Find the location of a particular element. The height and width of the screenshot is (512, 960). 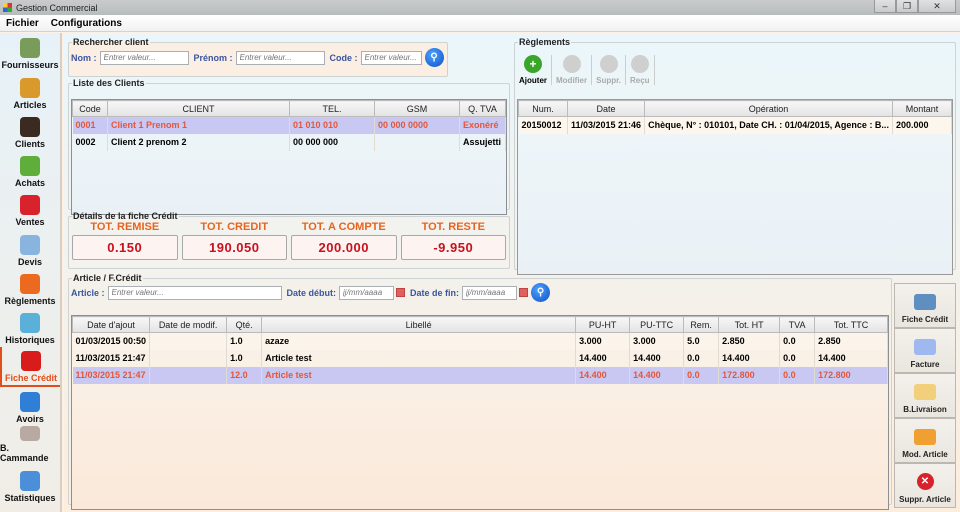

column-header: Num. is located at coordinates (543, 108).